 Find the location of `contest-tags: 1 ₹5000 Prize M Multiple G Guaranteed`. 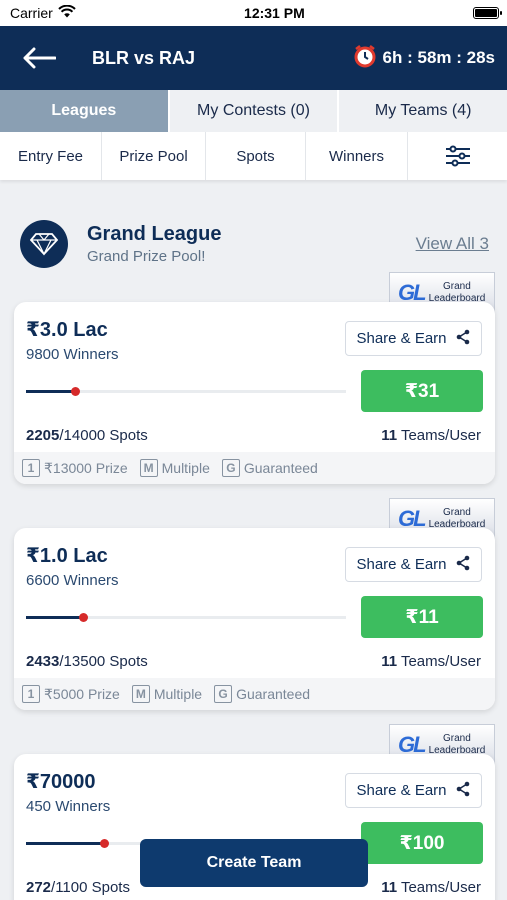

contest-tags: 1 ₹5000 Prize M Multiple G Guaranteed is located at coordinates (254, 694).